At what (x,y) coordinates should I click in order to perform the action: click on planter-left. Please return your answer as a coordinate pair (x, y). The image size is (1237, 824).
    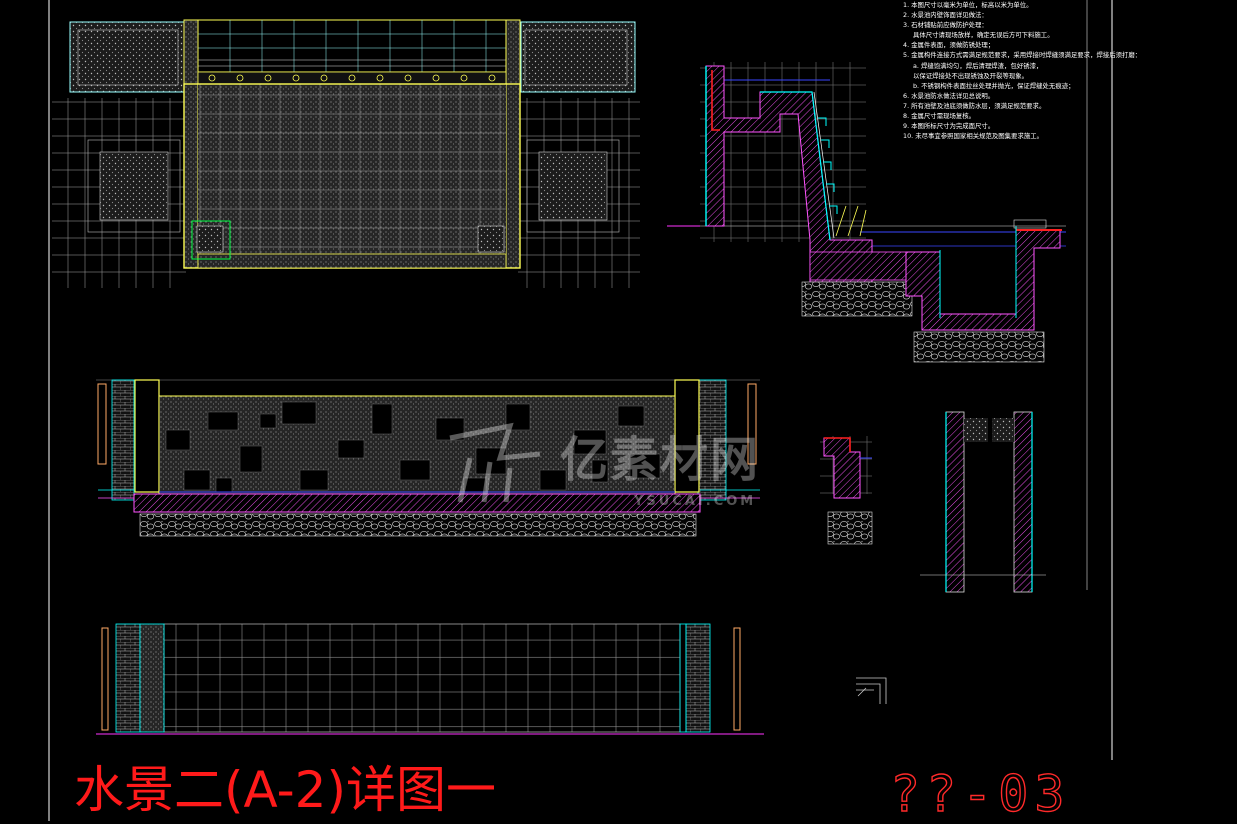
    Looking at the image, I should click on (127, 57).